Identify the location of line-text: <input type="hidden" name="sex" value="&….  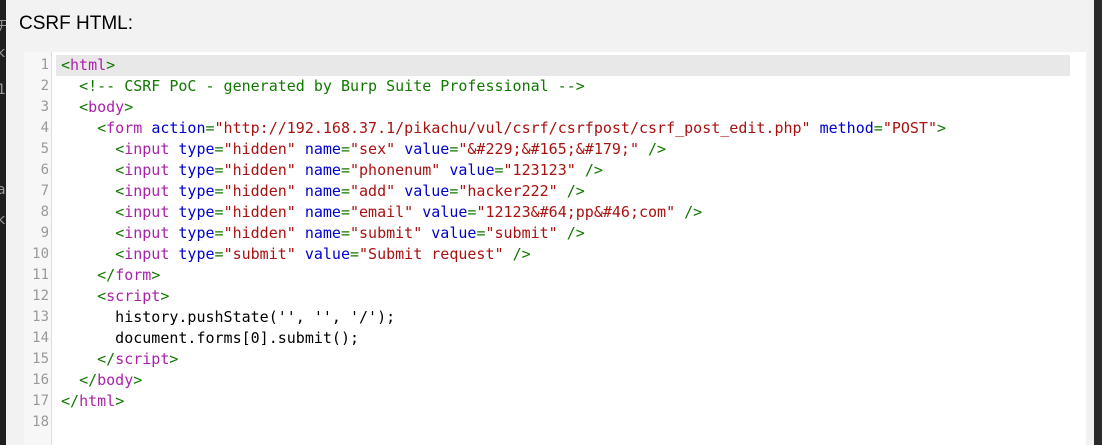
(563, 149).